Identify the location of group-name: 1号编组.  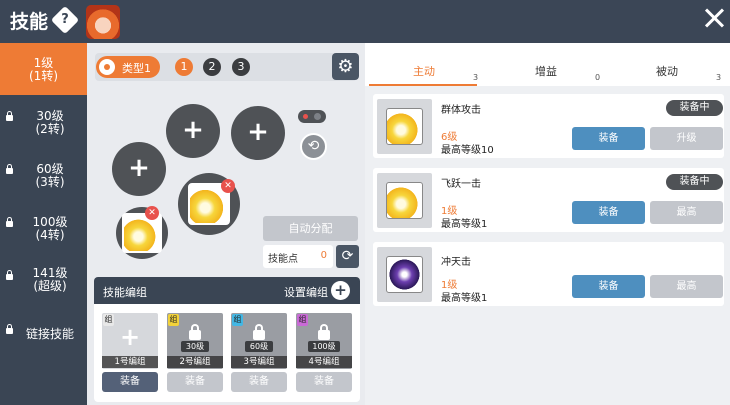
(130, 362).